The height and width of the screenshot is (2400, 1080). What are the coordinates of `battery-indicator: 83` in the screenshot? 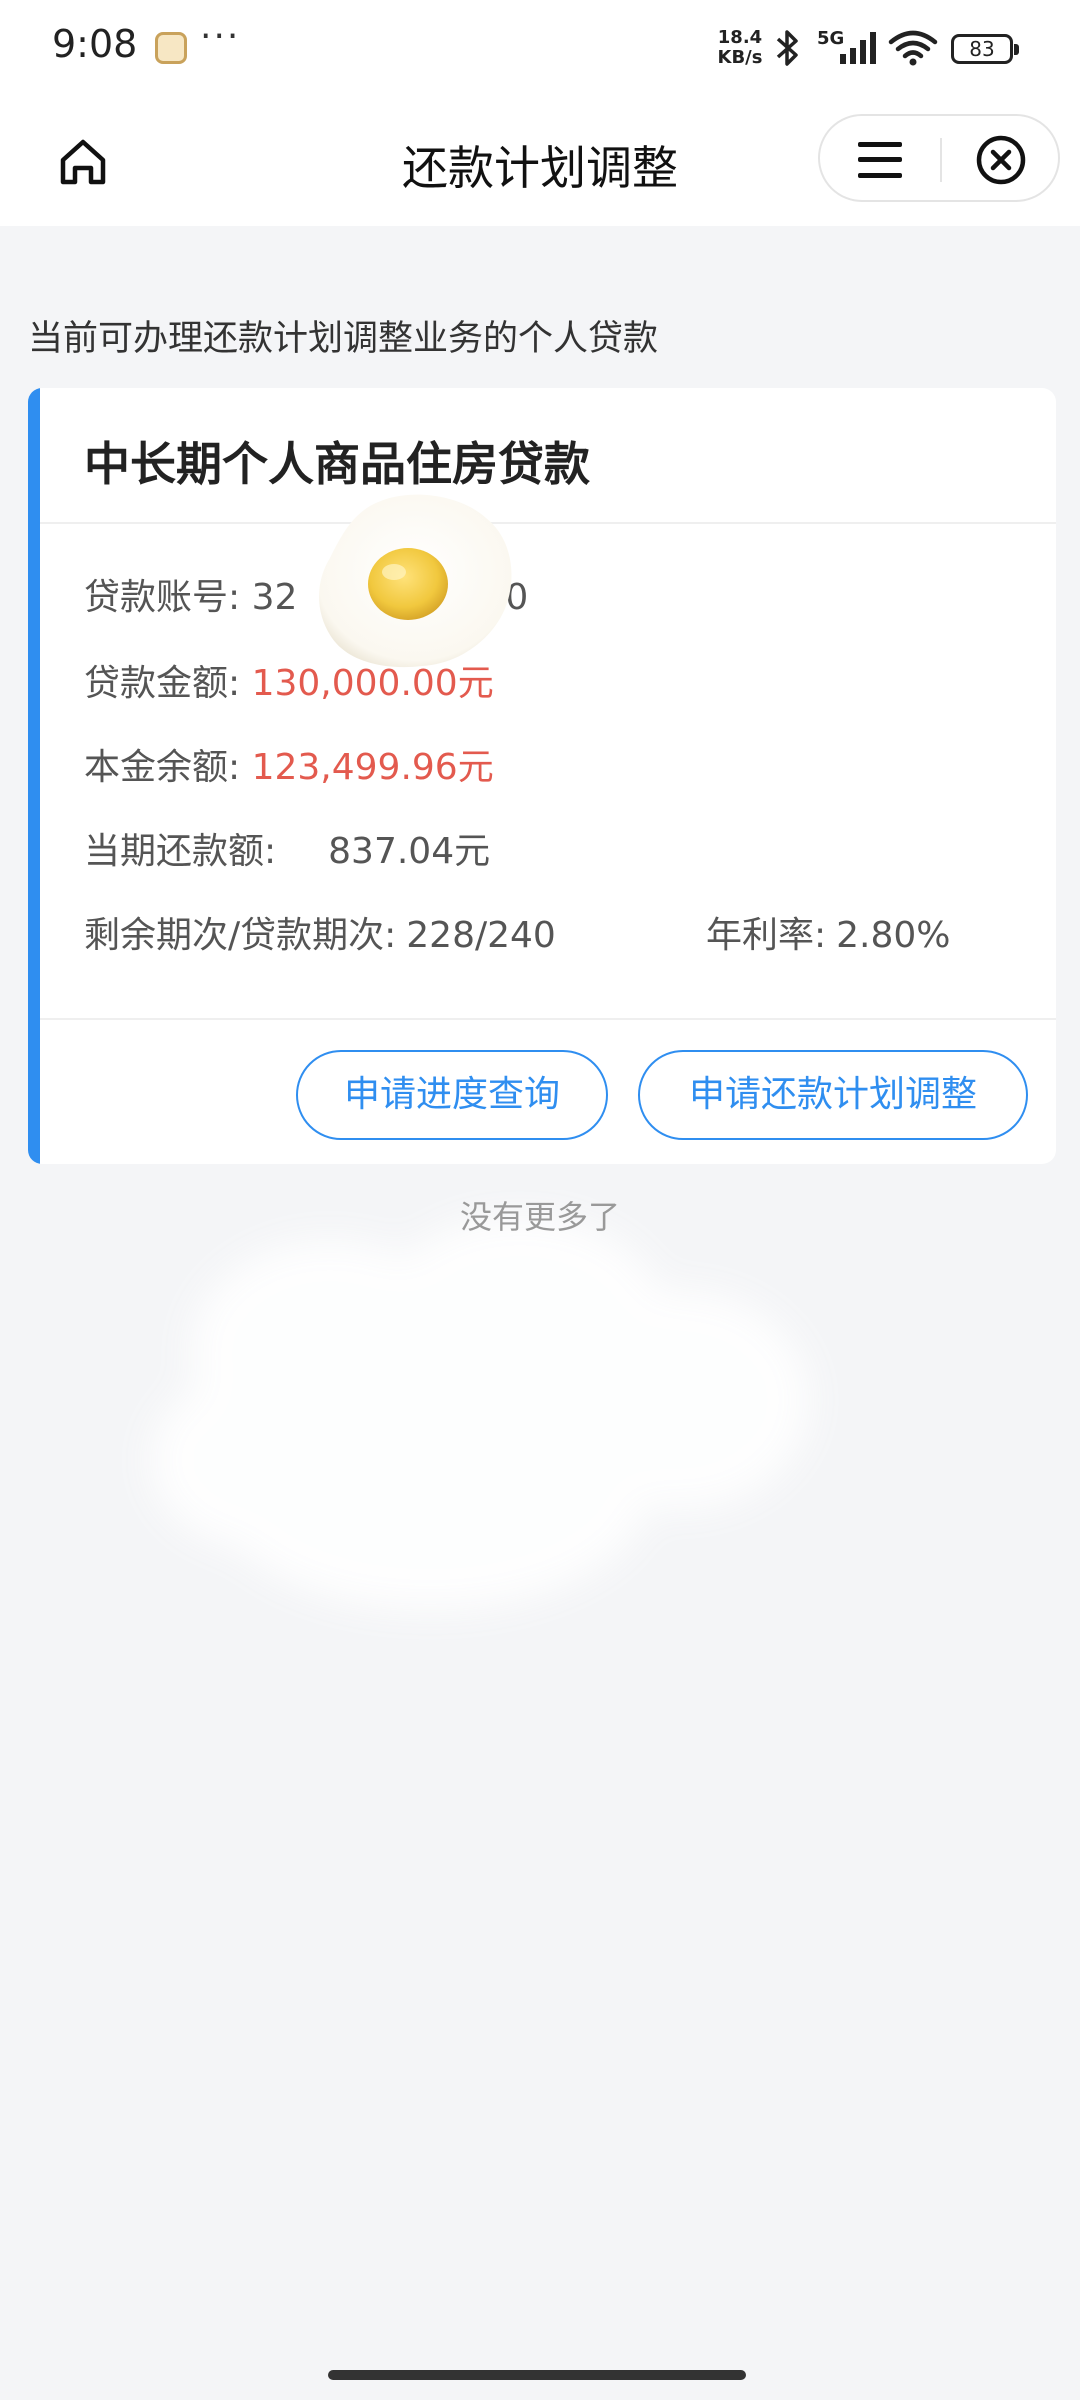 It's located at (985, 49).